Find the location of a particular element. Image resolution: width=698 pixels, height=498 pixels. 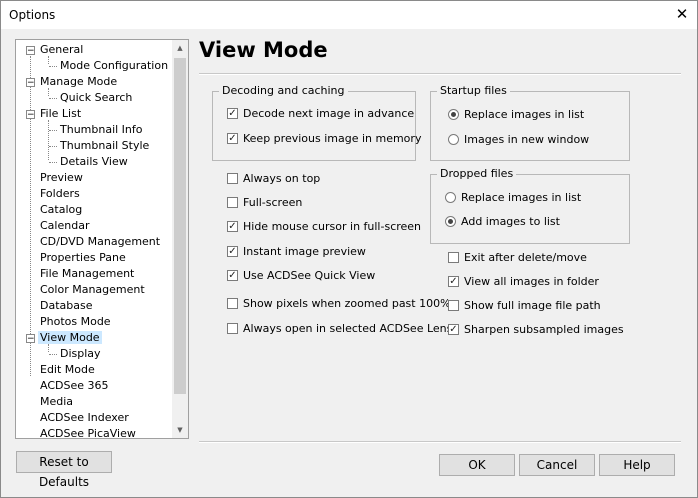

tree-item: − Manage Mode is located at coordinates (72, 82).